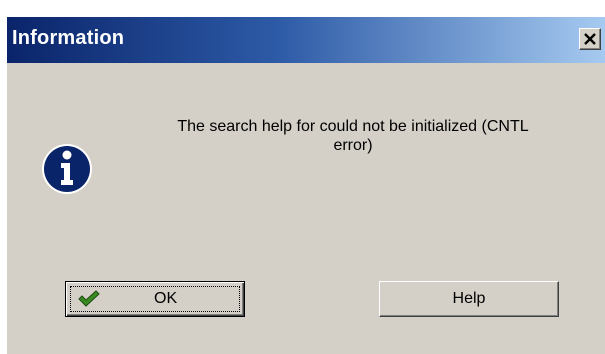 This screenshot has height=354, width=605. I want to click on help-button: Help, so click(469, 299).